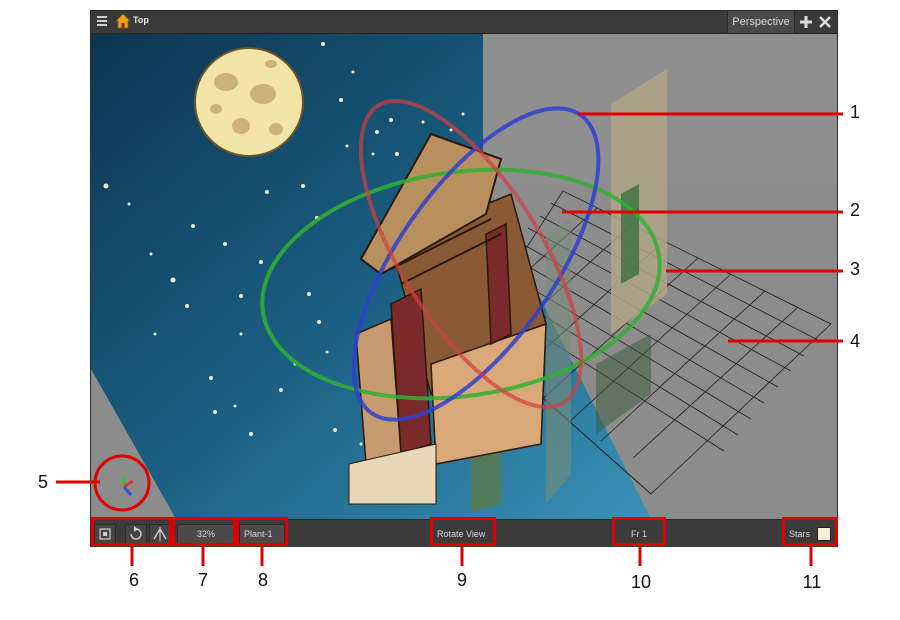 This screenshot has height=620, width=900. Describe the element at coordinates (202, 580) in the screenshot. I see `callout-number-7: 7` at that location.